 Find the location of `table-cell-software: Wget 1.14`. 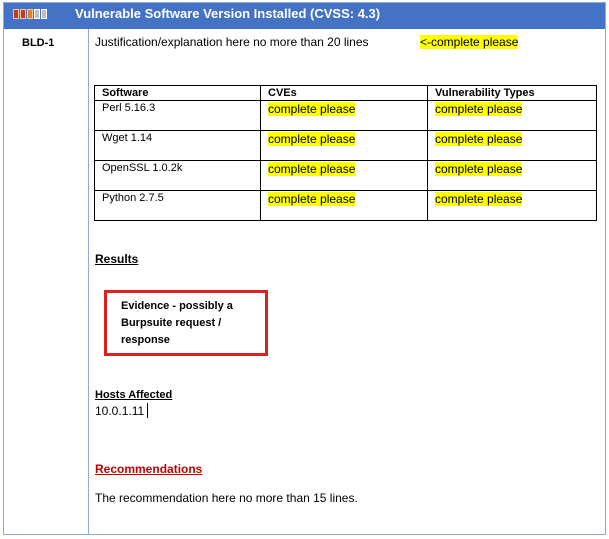

table-cell-software: Wget 1.14 is located at coordinates (177, 145).